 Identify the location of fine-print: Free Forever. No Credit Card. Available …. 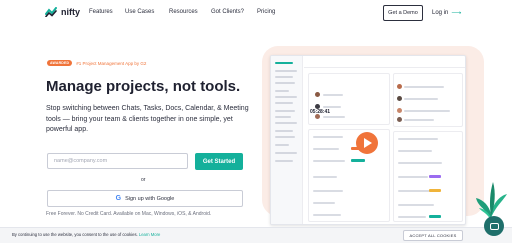
(129, 214).